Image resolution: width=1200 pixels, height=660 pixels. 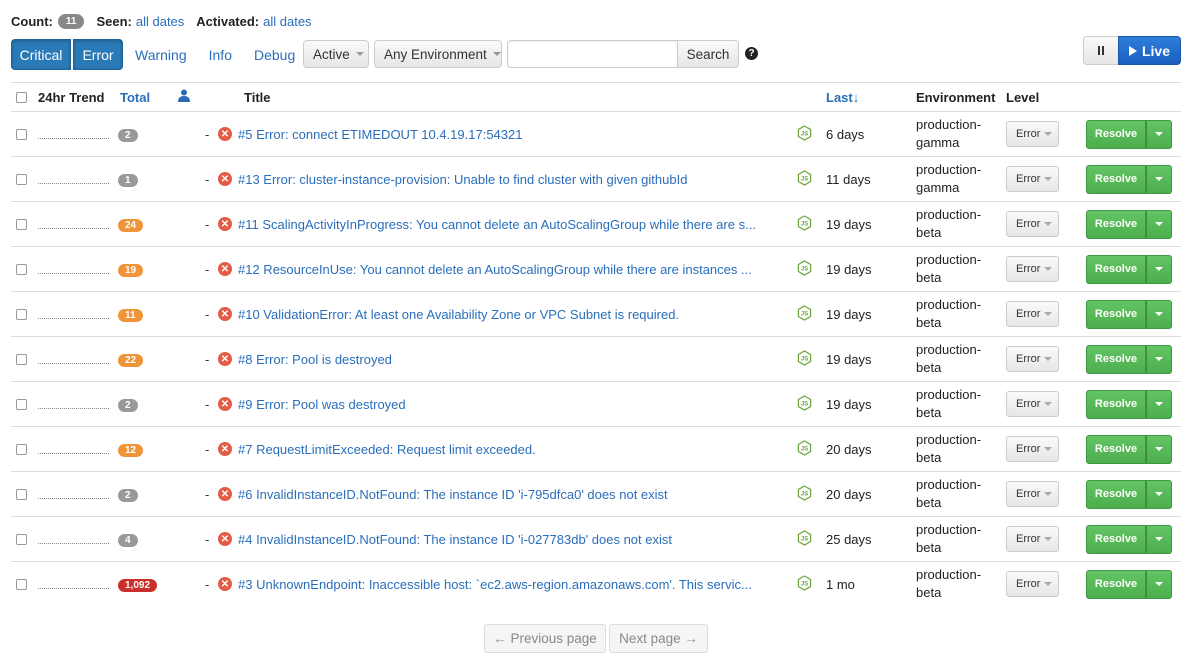 What do you see at coordinates (98, 54) in the screenshot?
I see `level-error-toggle: Error` at bounding box center [98, 54].